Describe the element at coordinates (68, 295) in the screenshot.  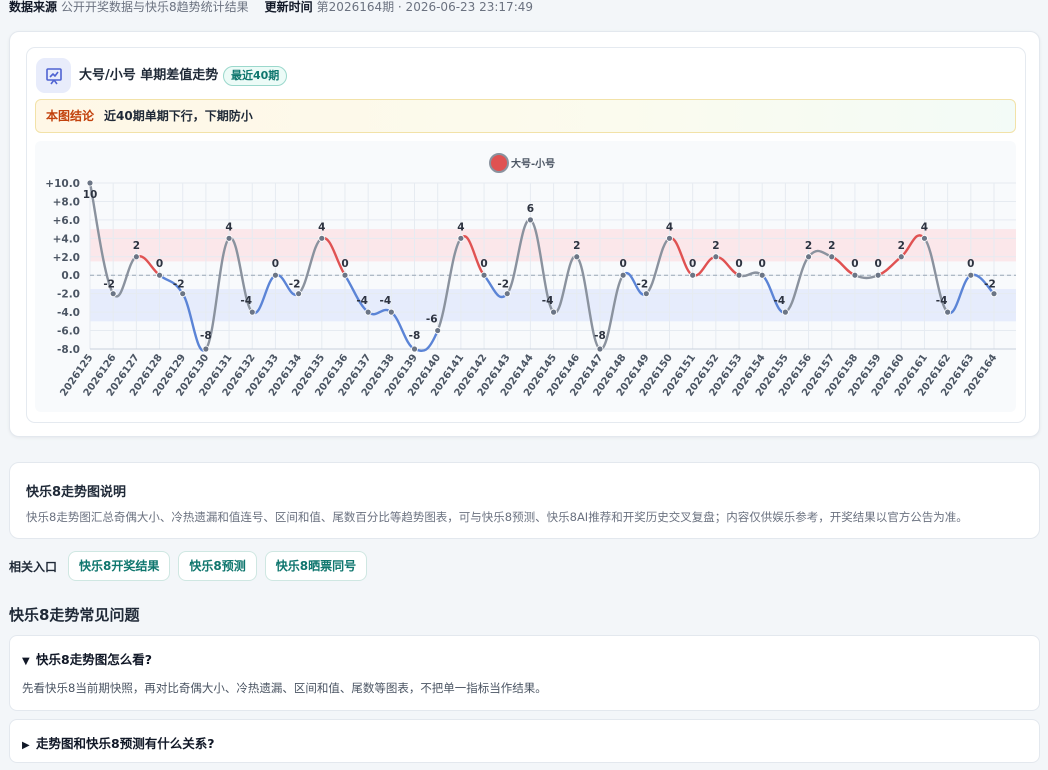
I see `y-tick-label: -2.0` at that location.